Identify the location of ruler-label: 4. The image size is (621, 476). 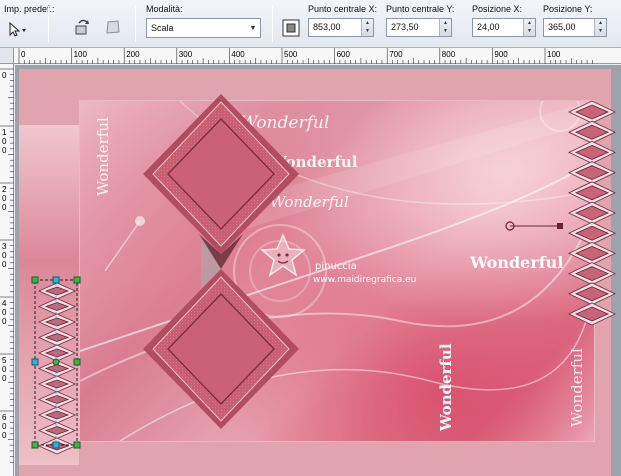
(4, 303).